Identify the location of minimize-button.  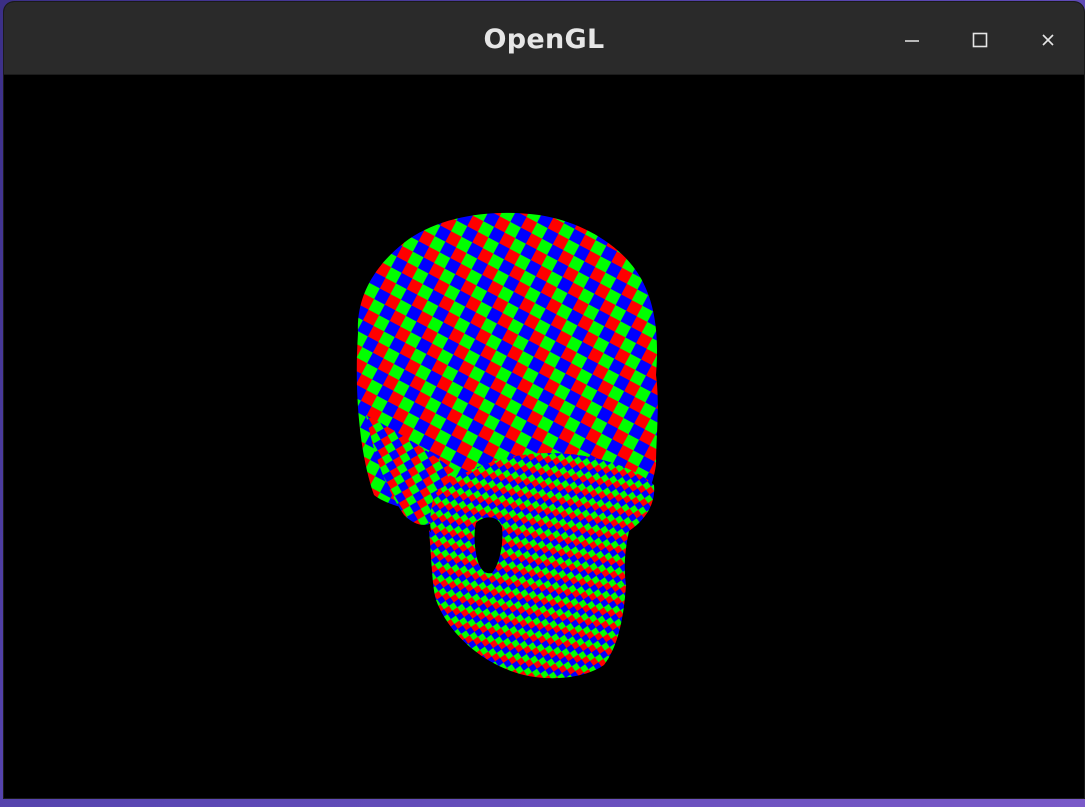
(912, 40).